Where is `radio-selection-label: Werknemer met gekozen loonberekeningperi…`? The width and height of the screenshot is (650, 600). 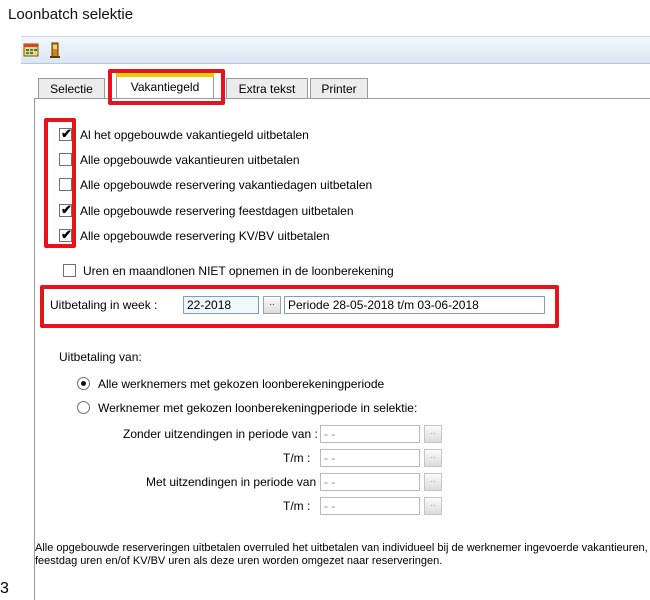 radio-selection-label: Werknemer met gekozen loonberekeningperi… is located at coordinates (258, 408).